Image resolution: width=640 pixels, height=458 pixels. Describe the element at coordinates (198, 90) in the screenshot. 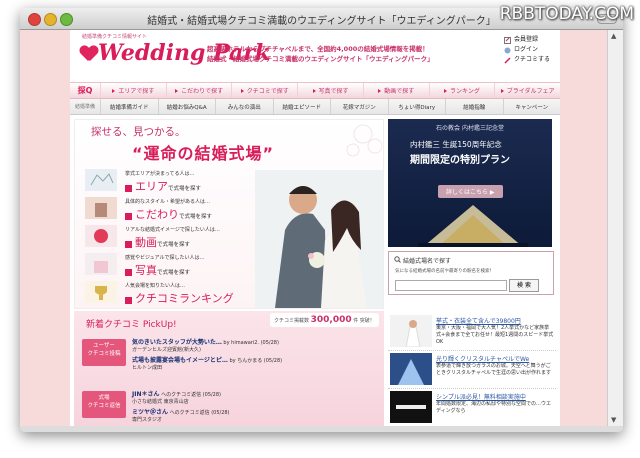

I see `nav-kodawari: こだわりで探す` at that location.